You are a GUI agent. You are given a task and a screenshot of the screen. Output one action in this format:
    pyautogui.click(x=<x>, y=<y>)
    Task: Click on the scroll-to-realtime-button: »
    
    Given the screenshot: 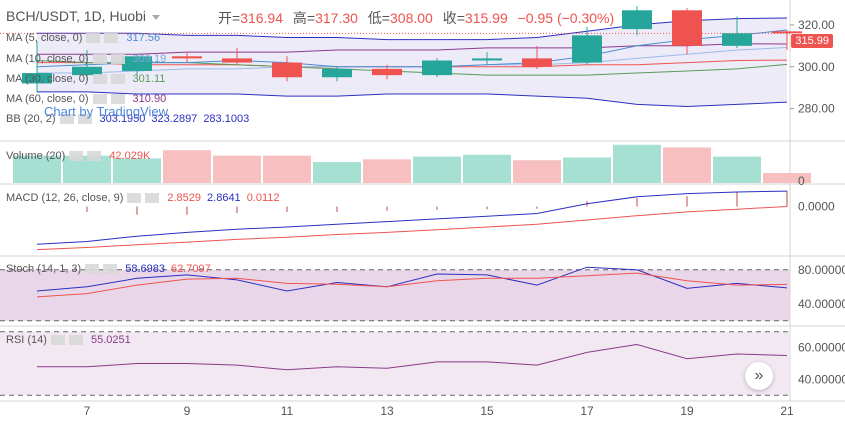 What is the action you would take?
    pyautogui.click(x=759, y=376)
    